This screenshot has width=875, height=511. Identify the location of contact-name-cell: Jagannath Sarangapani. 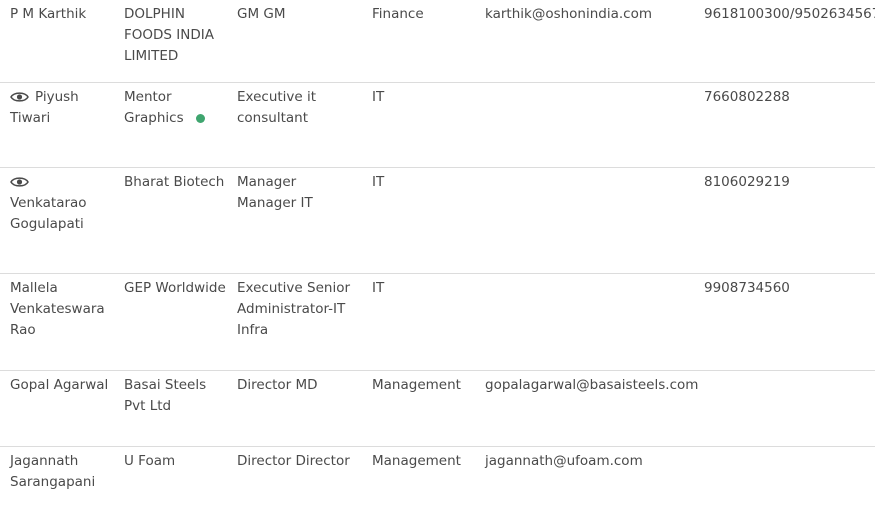
(60, 472).